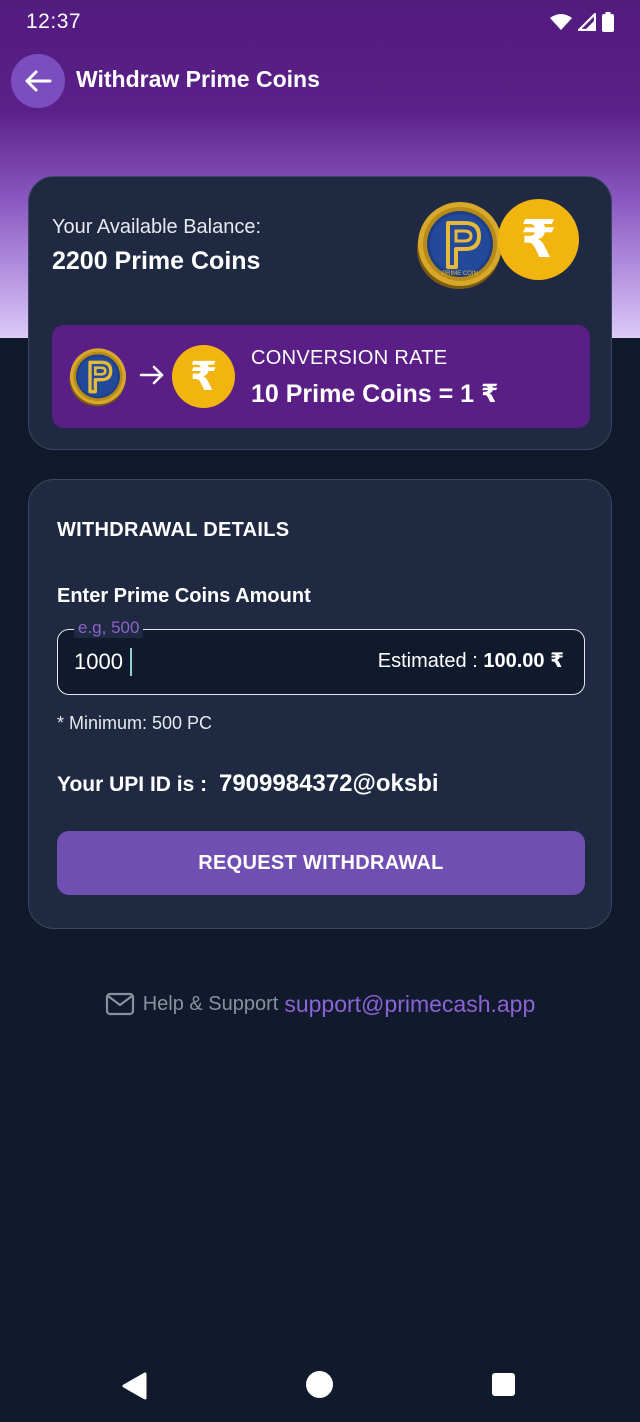  What do you see at coordinates (198, 79) in the screenshot?
I see `page-title: Withdraw Prime Coins` at bounding box center [198, 79].